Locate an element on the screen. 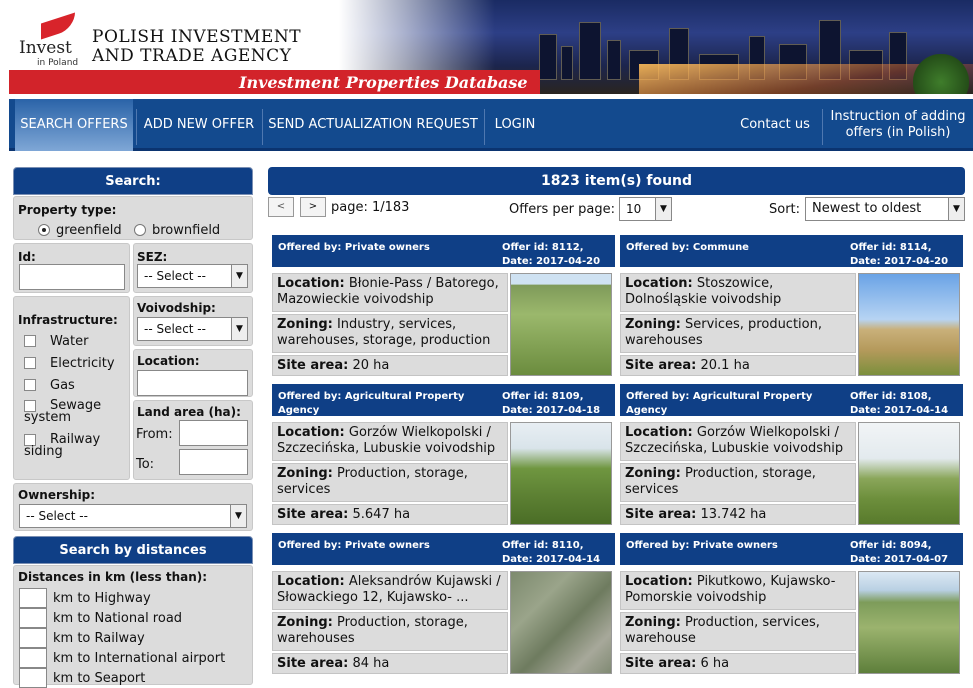 Image resolution: width=973 pixels, height=688 pixels. railway-distance-input is located at coordinates (33, 638).